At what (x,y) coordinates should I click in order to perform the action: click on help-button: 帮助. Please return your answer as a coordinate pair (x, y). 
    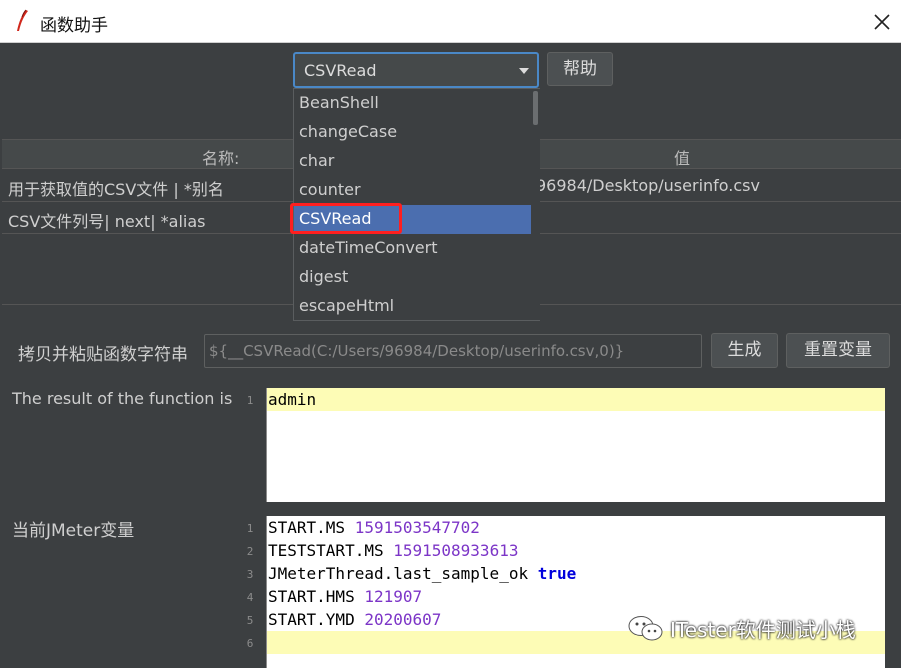
    Looking at the image, I should click on (580, 69).